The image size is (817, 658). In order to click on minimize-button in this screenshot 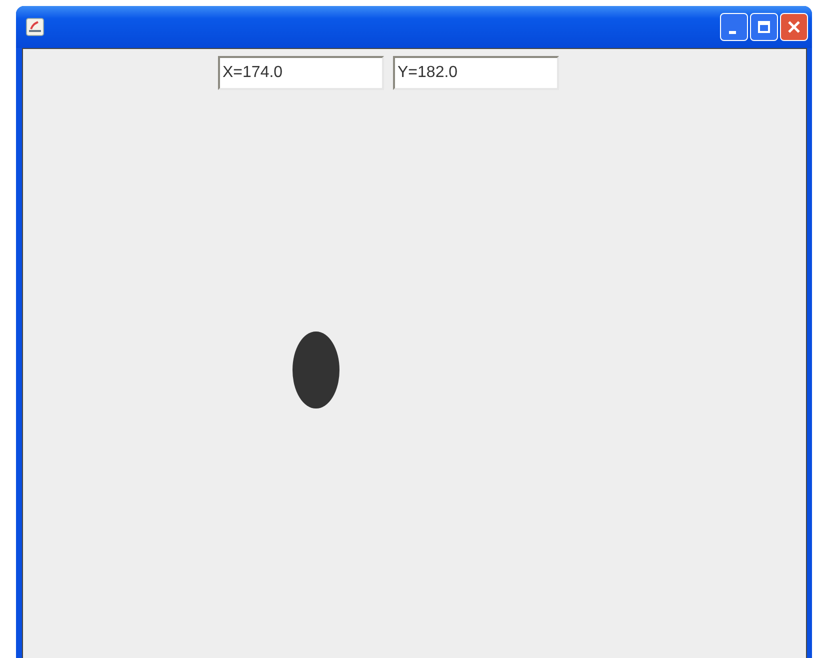, I will do `click(734, 27)`.